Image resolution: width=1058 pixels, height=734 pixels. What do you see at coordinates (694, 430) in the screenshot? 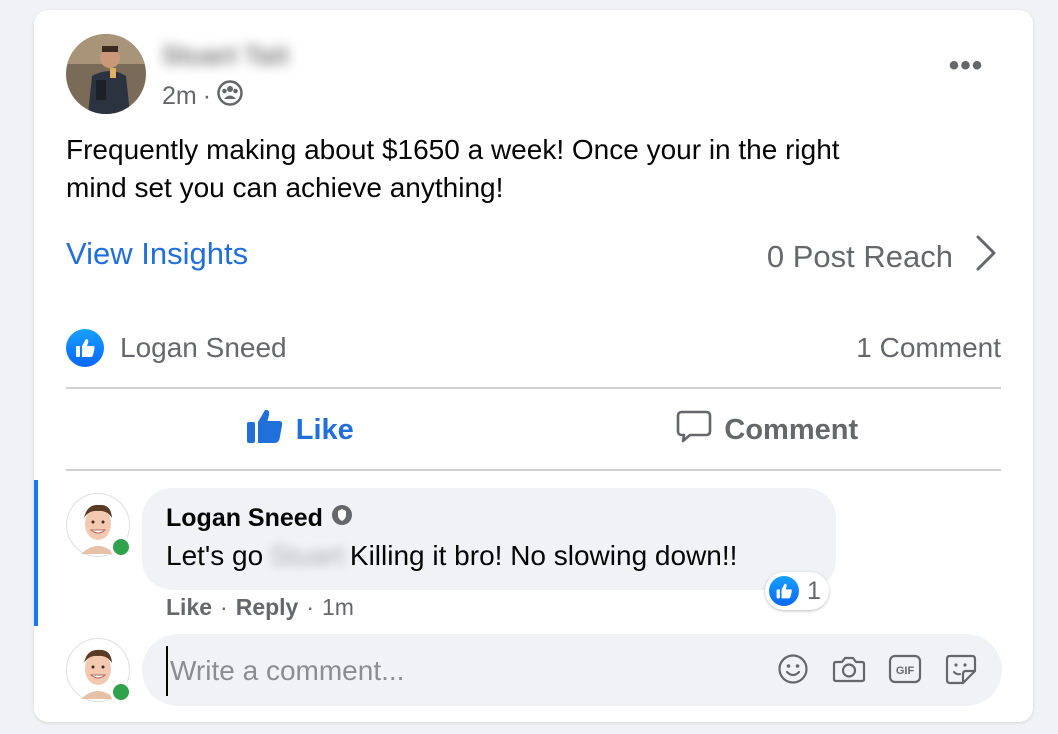
I see `speech-bubble-icon` at bounding box center [694, 430].